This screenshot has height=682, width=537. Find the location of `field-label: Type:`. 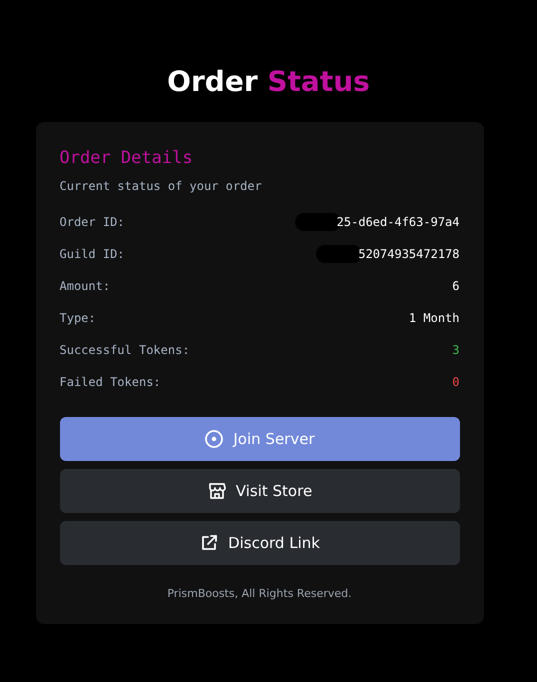

field-label: Type: is located at coordinates (78, 318).